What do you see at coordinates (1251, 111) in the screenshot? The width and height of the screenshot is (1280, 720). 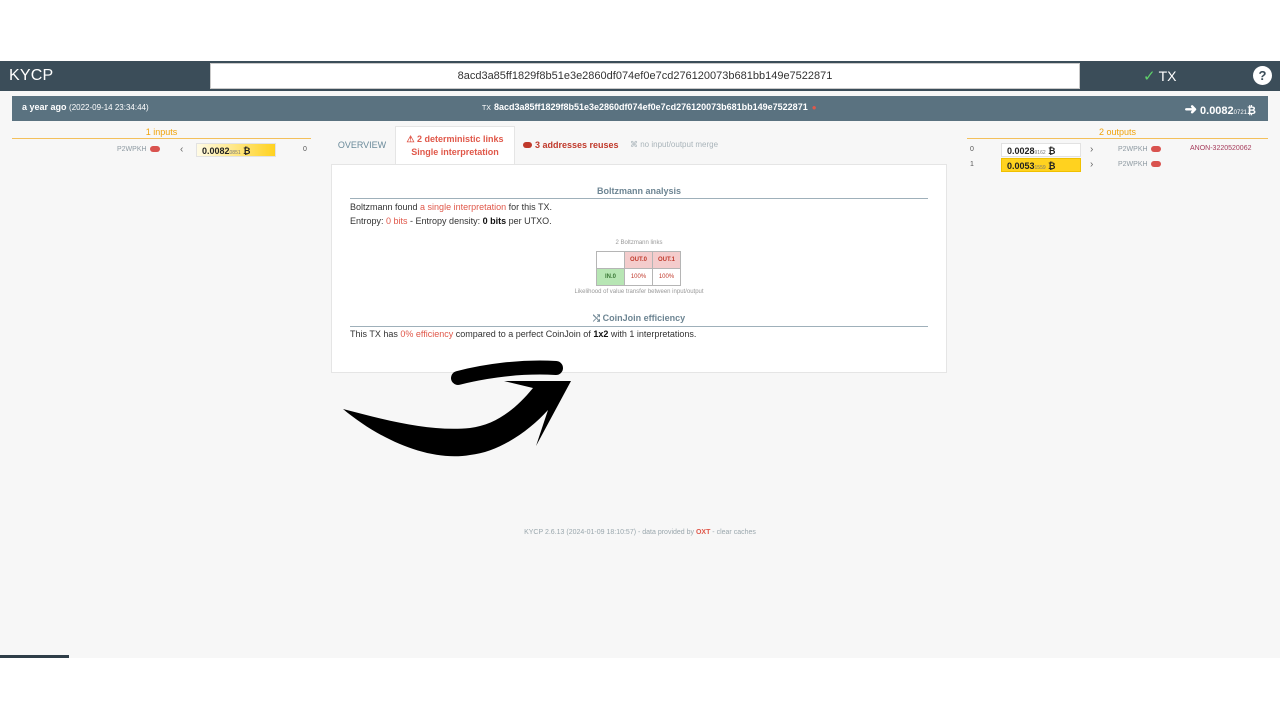 I see `btc-symbol: ₿` at bounding box center [1251, 111].